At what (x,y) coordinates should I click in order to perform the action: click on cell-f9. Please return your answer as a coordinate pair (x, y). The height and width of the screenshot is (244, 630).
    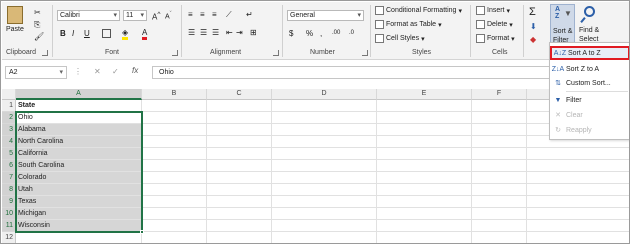
    Looking at the image, I should click on (499, 202).